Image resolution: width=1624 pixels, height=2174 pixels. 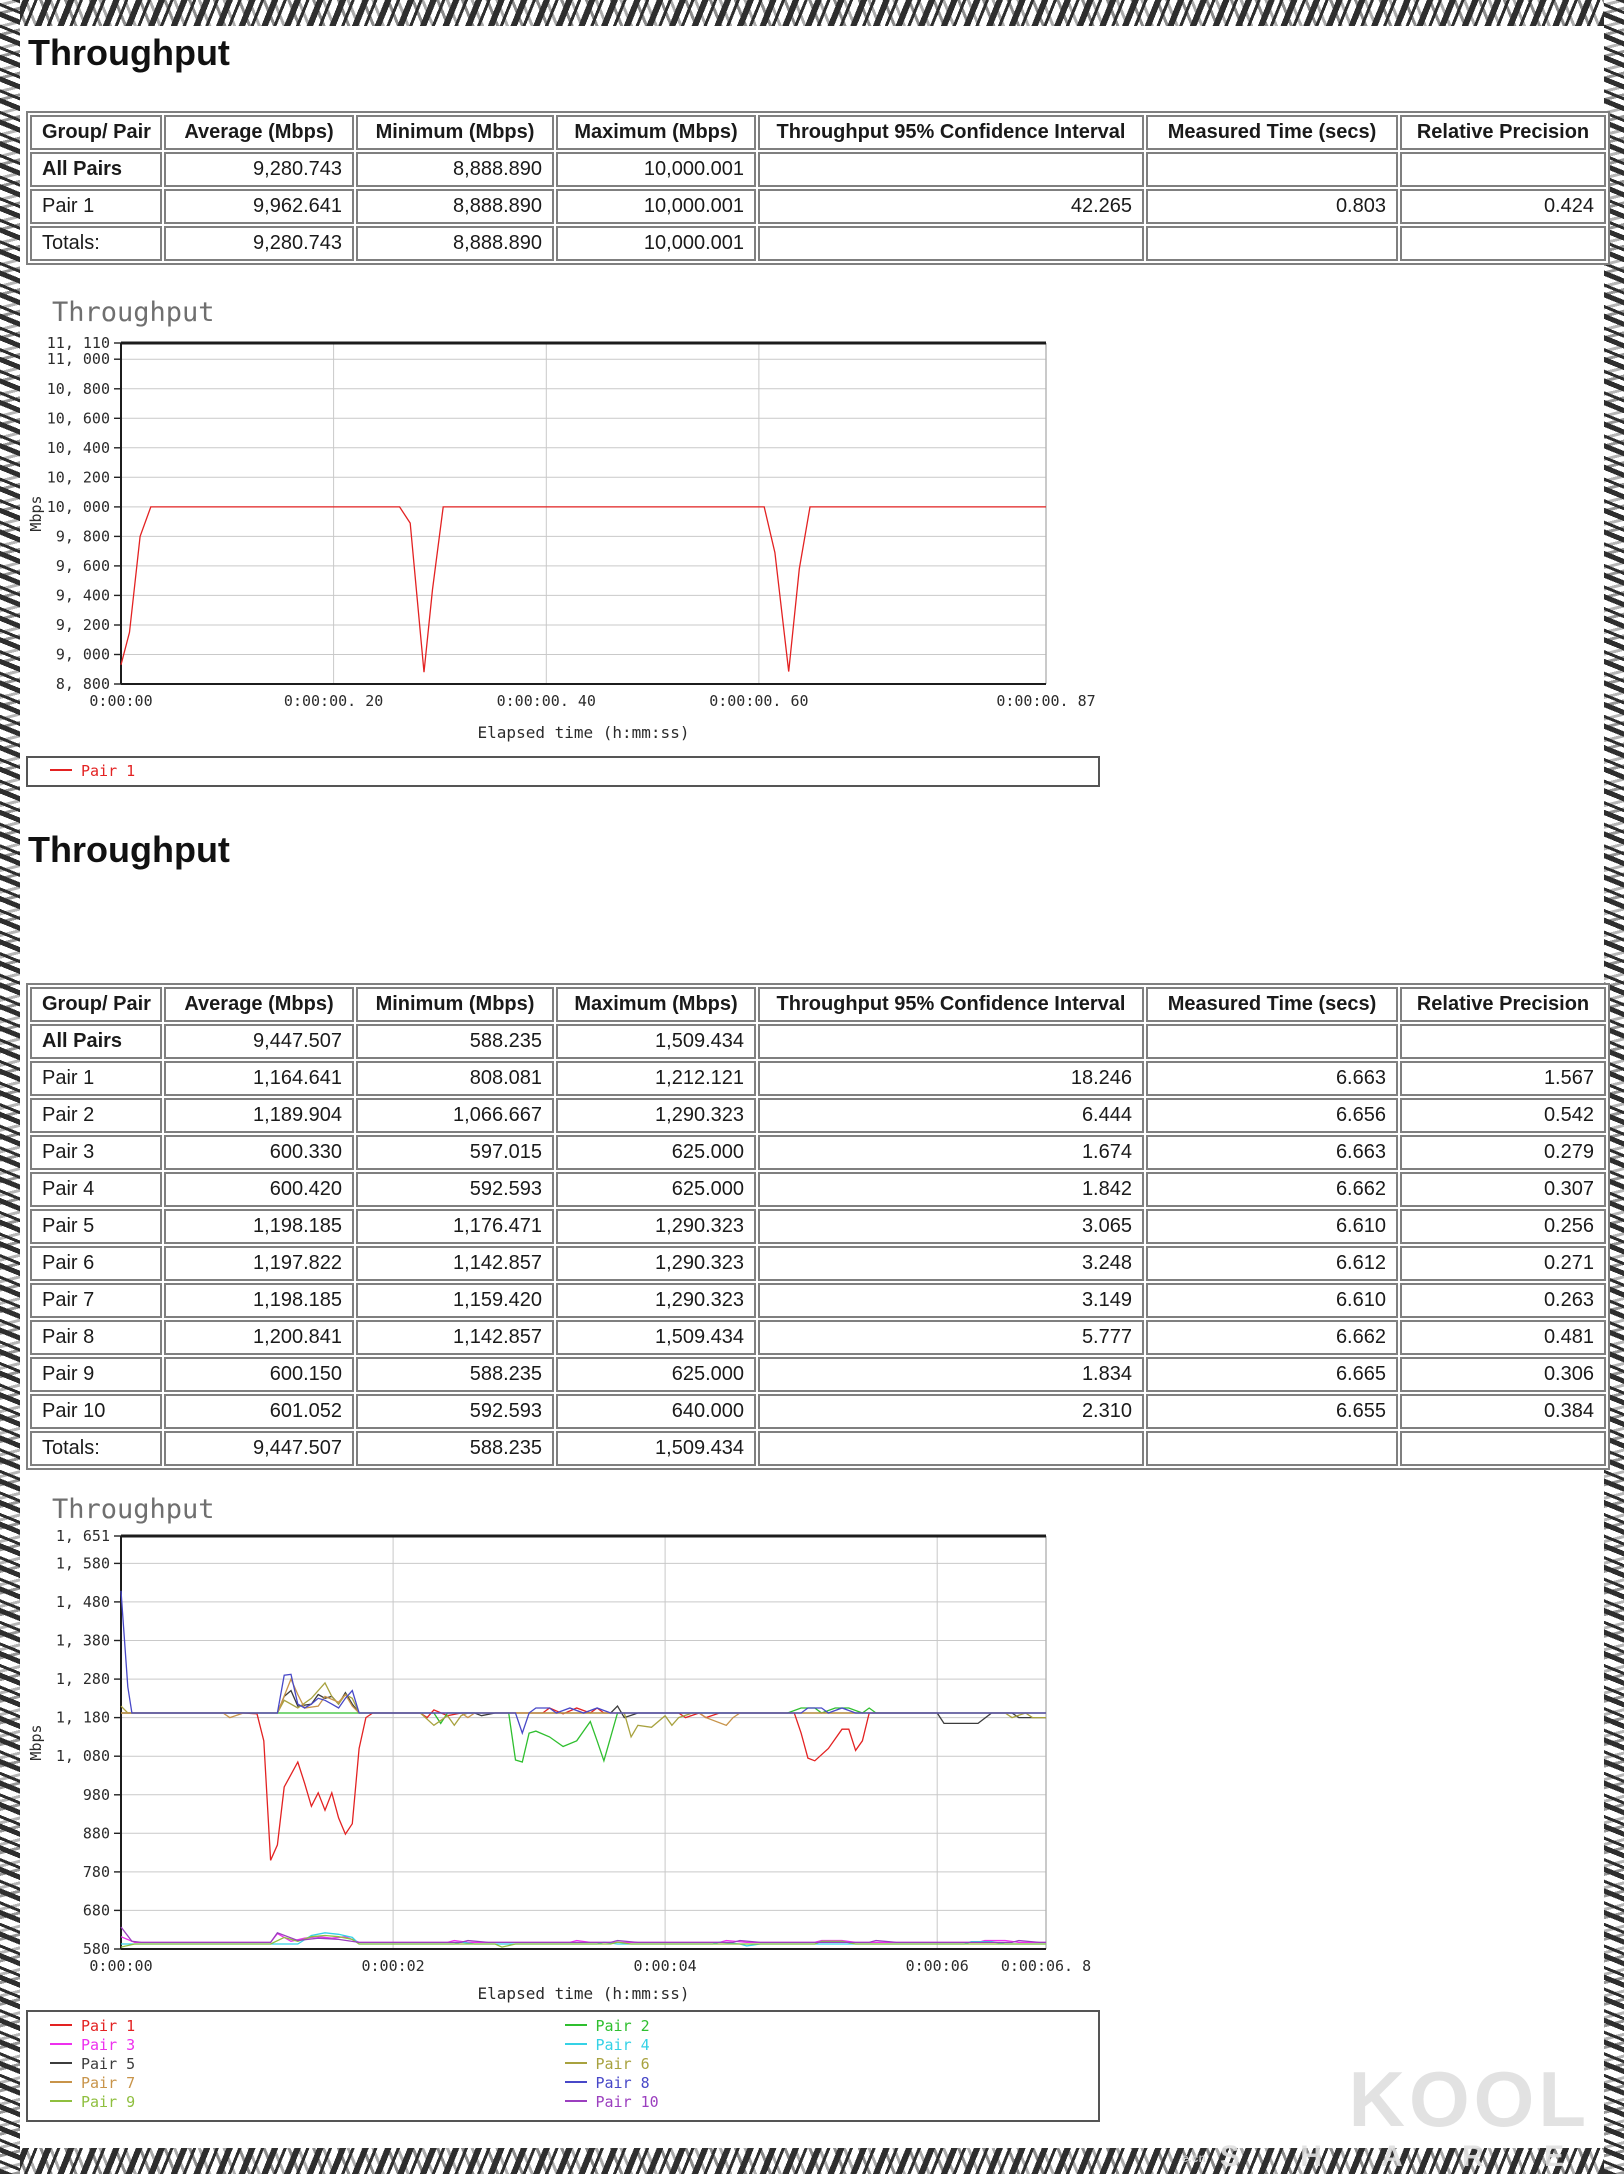 I want to click on chart-title: Throughput, so click(x=133, y=1509).